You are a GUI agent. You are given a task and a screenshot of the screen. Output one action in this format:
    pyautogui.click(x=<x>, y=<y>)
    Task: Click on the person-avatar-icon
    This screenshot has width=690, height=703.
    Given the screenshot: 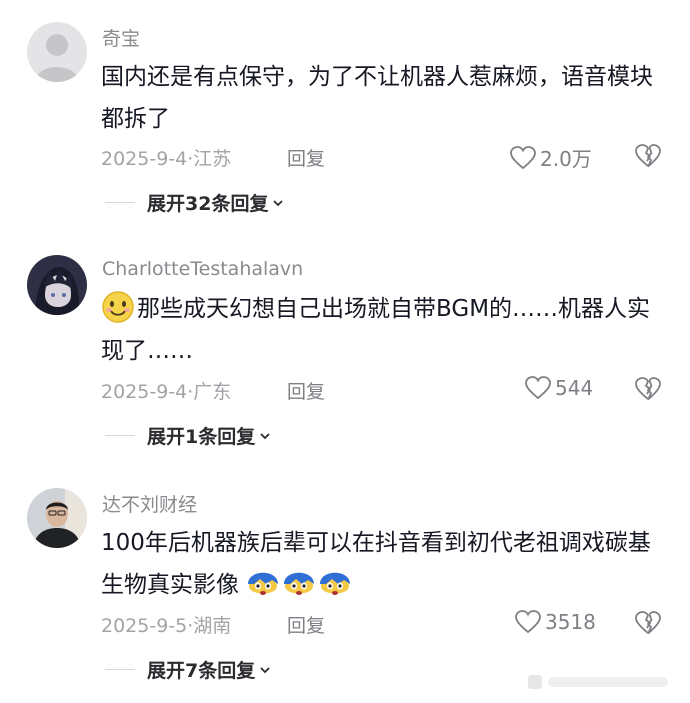 What is the action you would take?
    pyautogui.click(x=57, y=518)
    